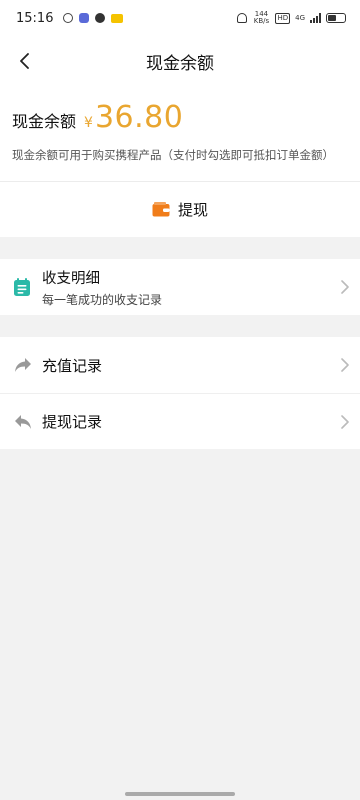 Image resolution: width=360 pixels, height=800 pixels. What do you see at coordinates (84, 18) in the screenshot?
I see `app-notification-icon` at bounding box center [84, 18].